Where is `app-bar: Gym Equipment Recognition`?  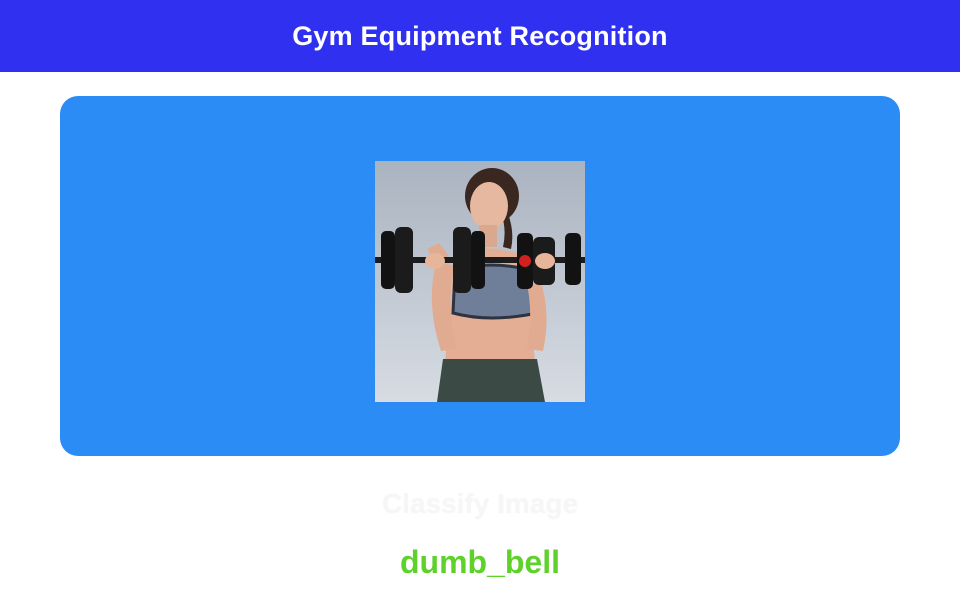 app-bar: Gym Equipment Recognition is located at coordinates (480, 36).